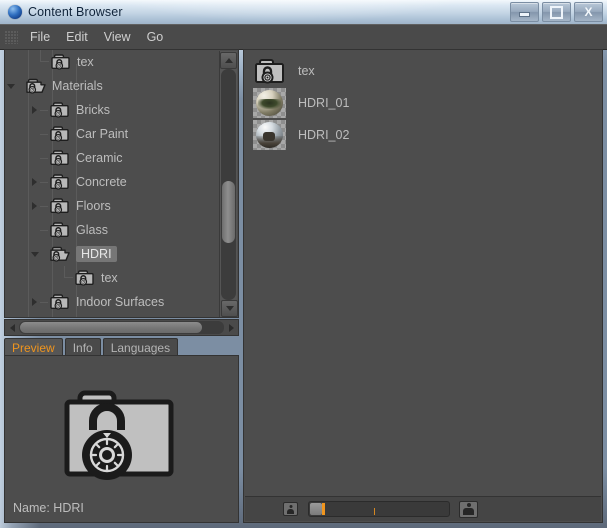 This screenshot has width=607, height=528. What do you see at coordinates (122, 436) in the screenshot?
I see `folder-locked-large-icon` at bounding box center [122, 436].